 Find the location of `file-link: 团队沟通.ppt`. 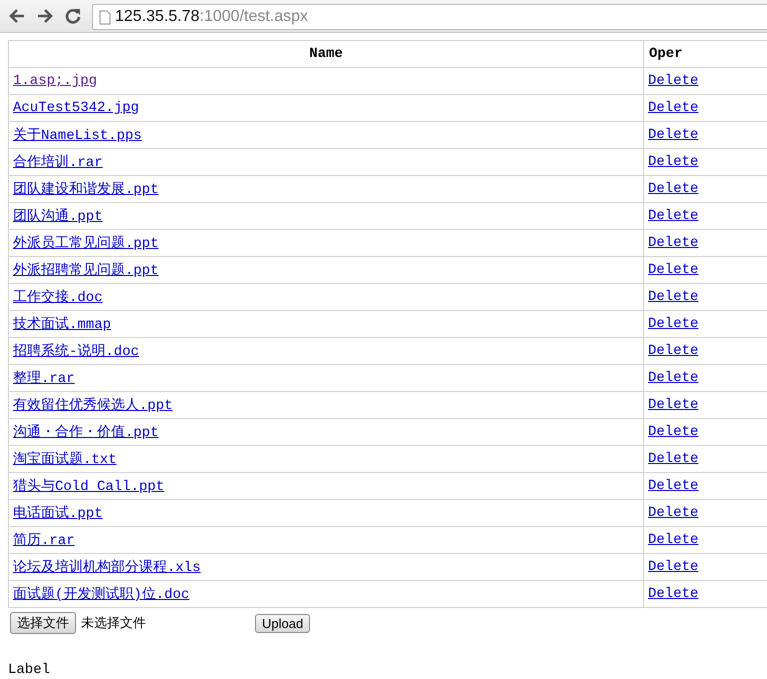

file-link: 团队沟通.ppt is located at coordinates (58, 217).